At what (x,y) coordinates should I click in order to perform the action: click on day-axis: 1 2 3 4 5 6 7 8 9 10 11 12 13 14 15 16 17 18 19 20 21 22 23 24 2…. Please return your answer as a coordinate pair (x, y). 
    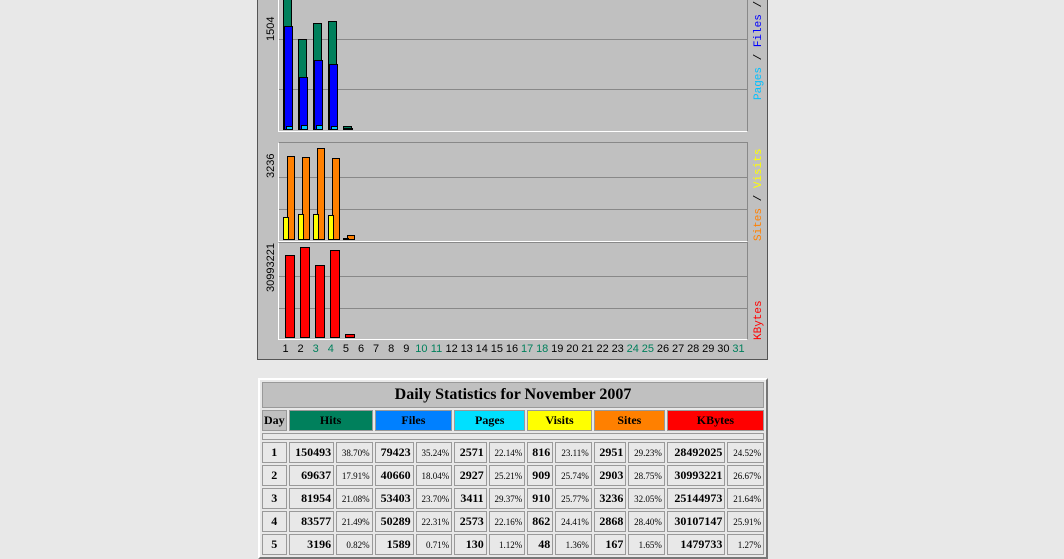
    Looking at the image, I should click on (513, 350).